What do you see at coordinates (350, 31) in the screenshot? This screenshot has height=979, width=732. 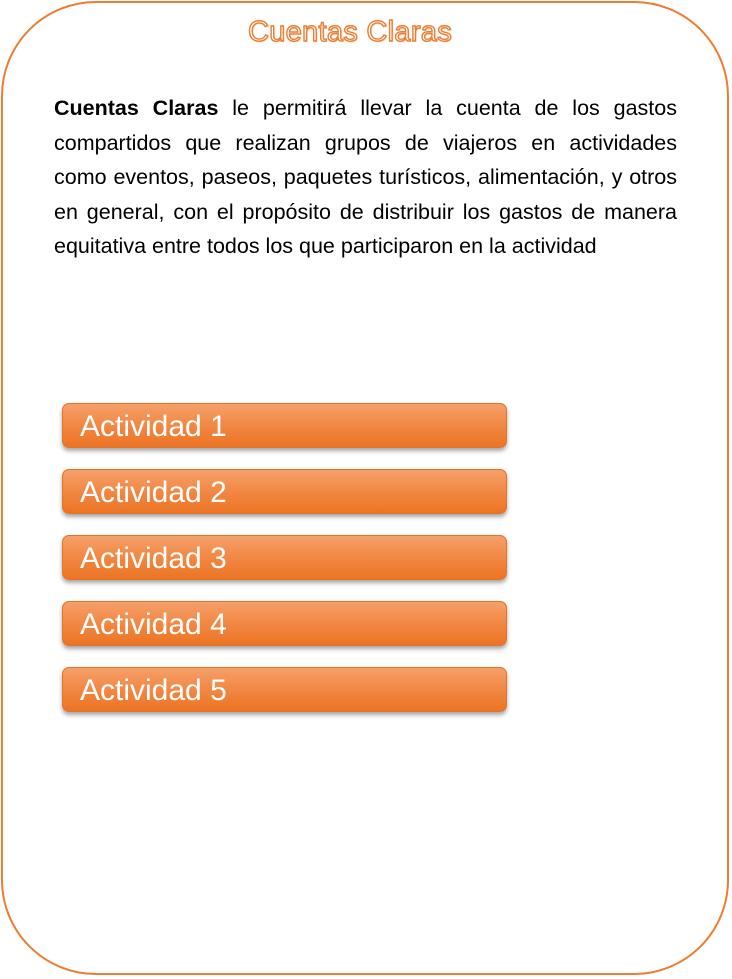 I see `app-title: Cuentas Claras` at bounding box center [350, 31].